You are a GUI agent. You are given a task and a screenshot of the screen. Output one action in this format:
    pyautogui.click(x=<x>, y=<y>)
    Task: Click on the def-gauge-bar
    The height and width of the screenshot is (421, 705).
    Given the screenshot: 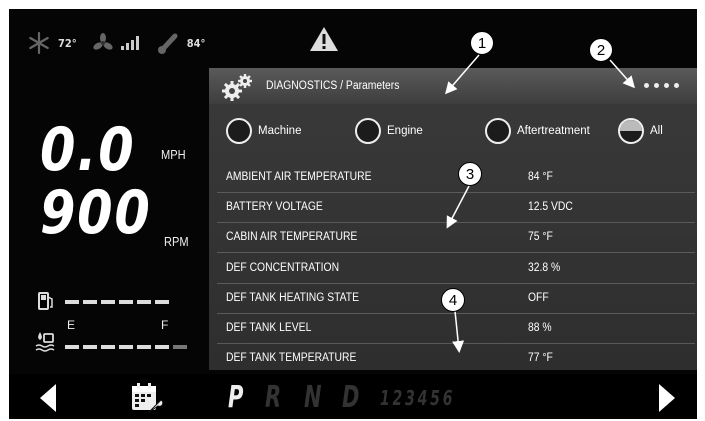 What is the action you would take?
    pyautogui.click(x=126, y=347)
    